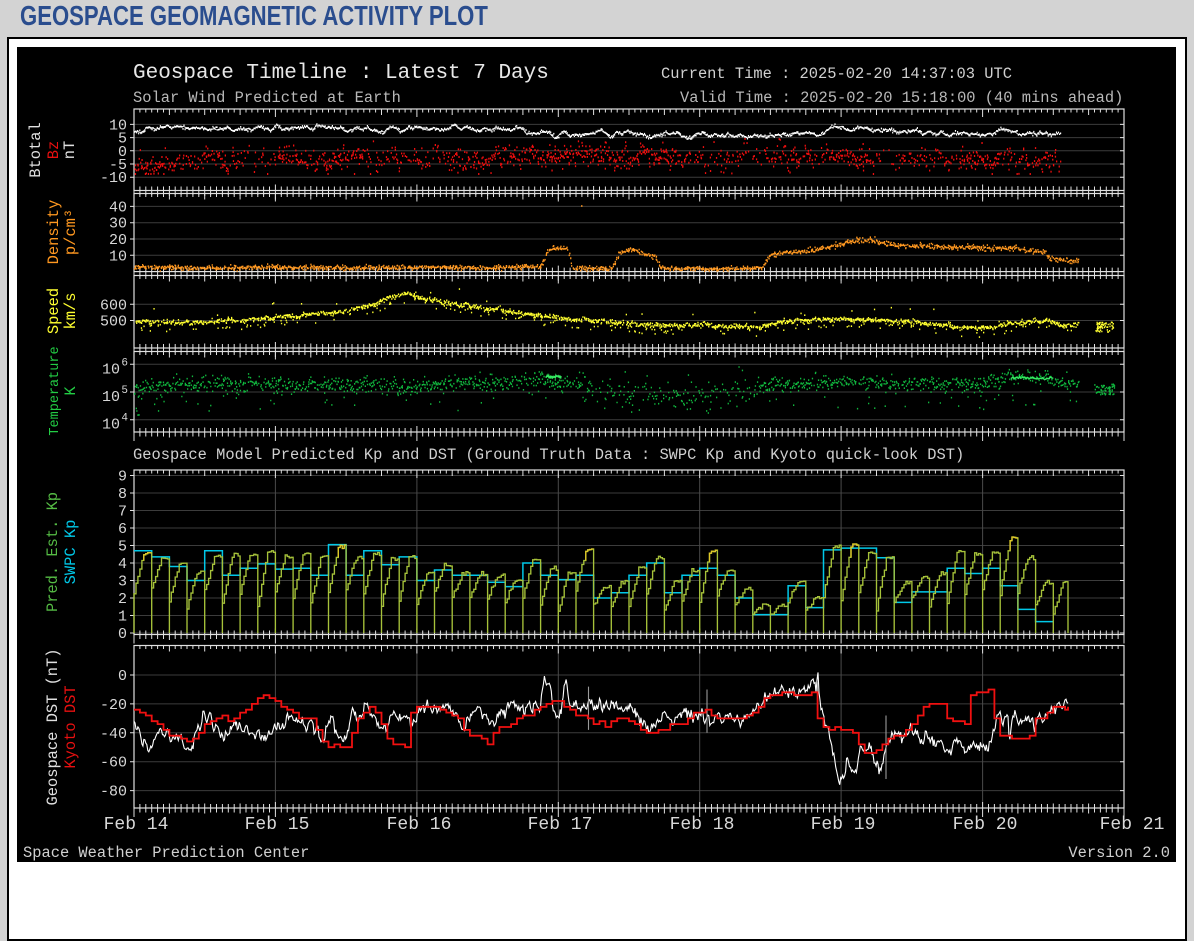  What do you see at coordinates (71, 311) in the screenshot?
I see `svg-text: km/s` at bounding box center [71, 311].